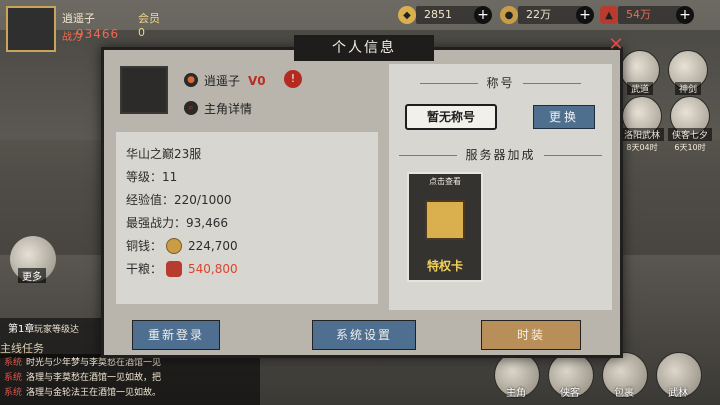  Describe the element at coordinates (94, 378) in the screenshot. I see `chat-text: 洛理与李莫愁在酒馆一见如故，把` at that location.